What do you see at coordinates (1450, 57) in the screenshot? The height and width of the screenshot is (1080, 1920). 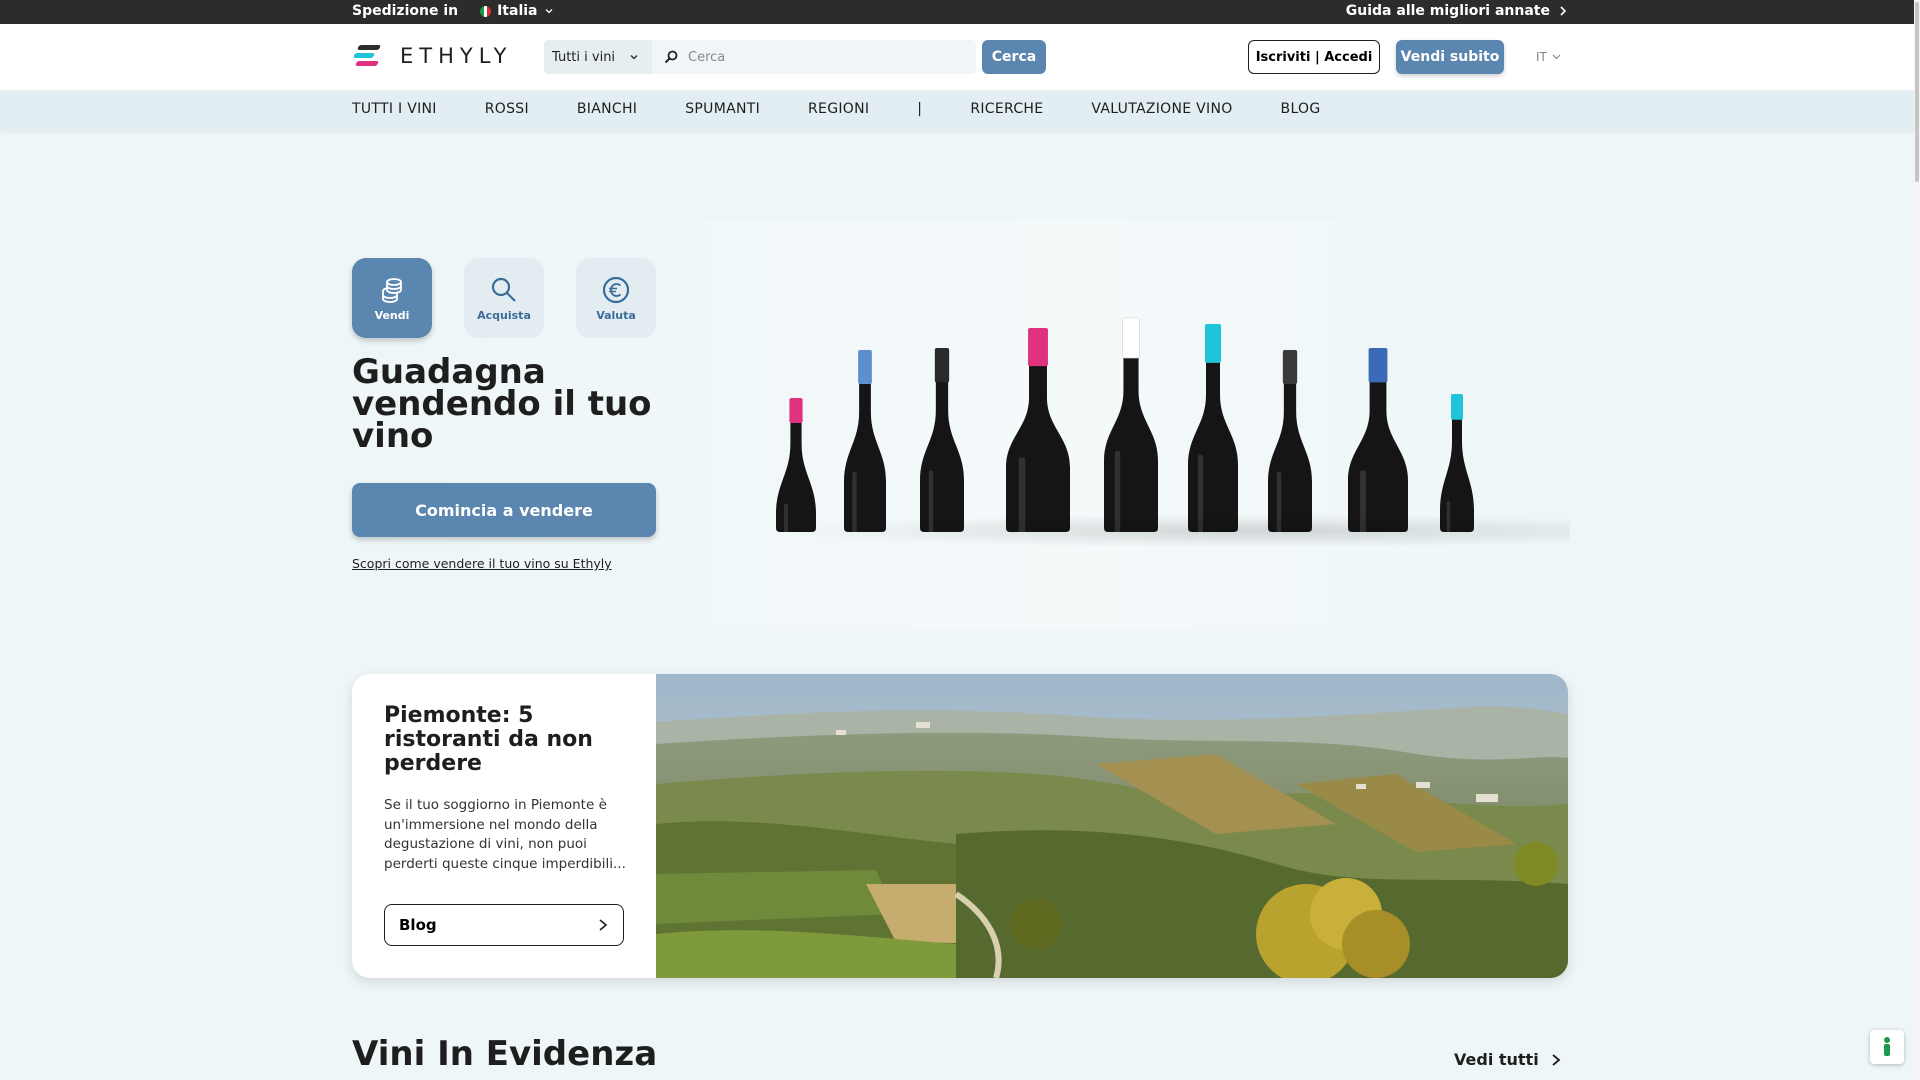 I see `sell-now-button: Vendi subito` at bounding box center [1450, 57].